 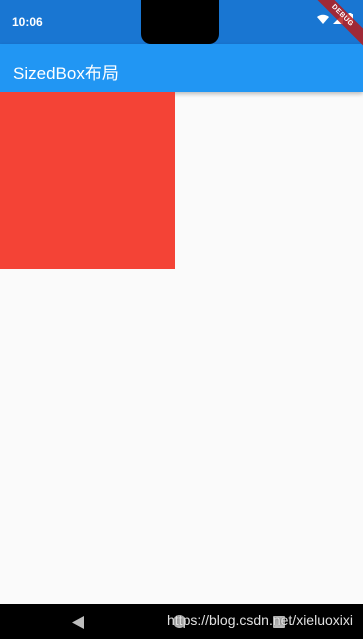 What do you see at coordinates (181, 68) in the screenshot?
I see `app-bar: SizedBox布局` at bounding box center [181, 68].